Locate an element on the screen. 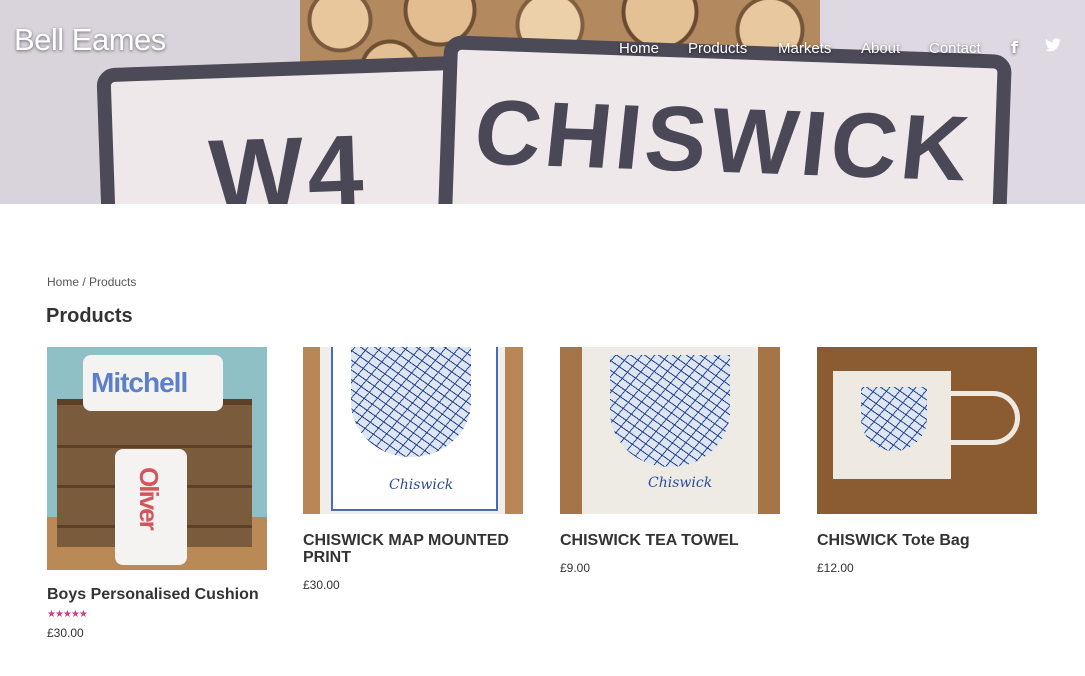 Image resolution: width=1085 pixels, height=676 pixels. product-name: CHISWICK MAP MOUNTED PRINT is located at coordinates (413, 549).